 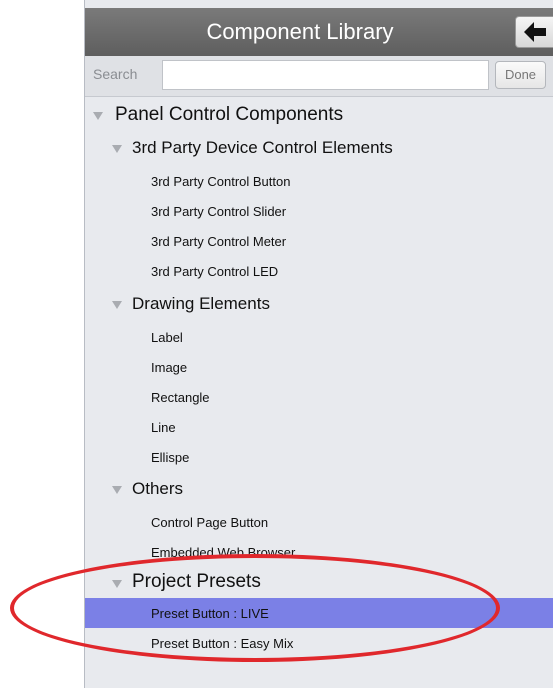 I want to click on tree-item: 3rd Party Control Slider, so click(x=319, y=211).